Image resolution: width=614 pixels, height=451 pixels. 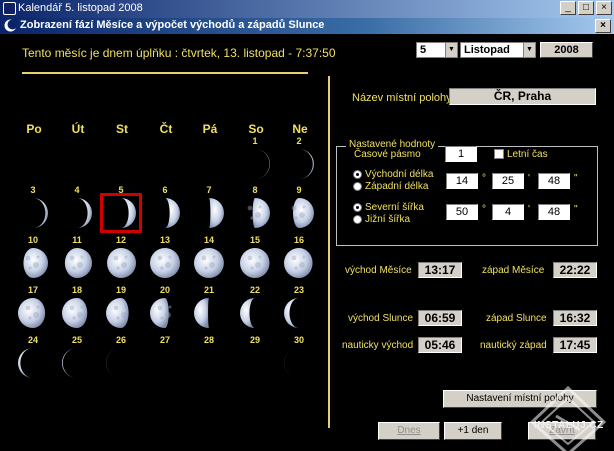 I want to click on calendar-day-18: 18, so click(x=77, y=308).